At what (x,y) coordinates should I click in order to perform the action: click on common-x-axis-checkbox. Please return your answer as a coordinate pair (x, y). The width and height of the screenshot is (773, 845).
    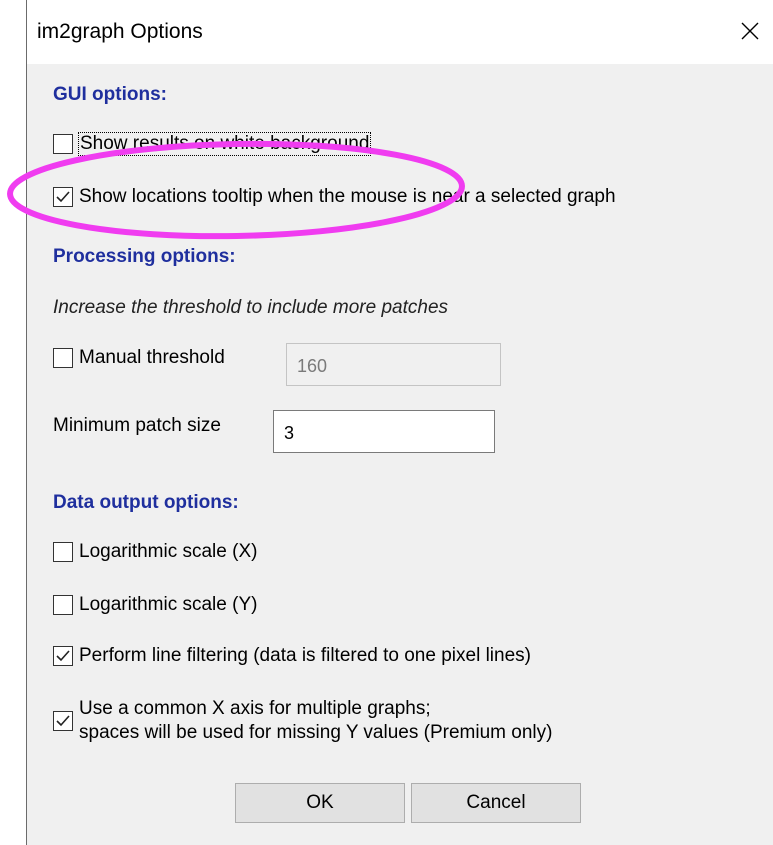
    Looking at the image, I should click on (63, 721).